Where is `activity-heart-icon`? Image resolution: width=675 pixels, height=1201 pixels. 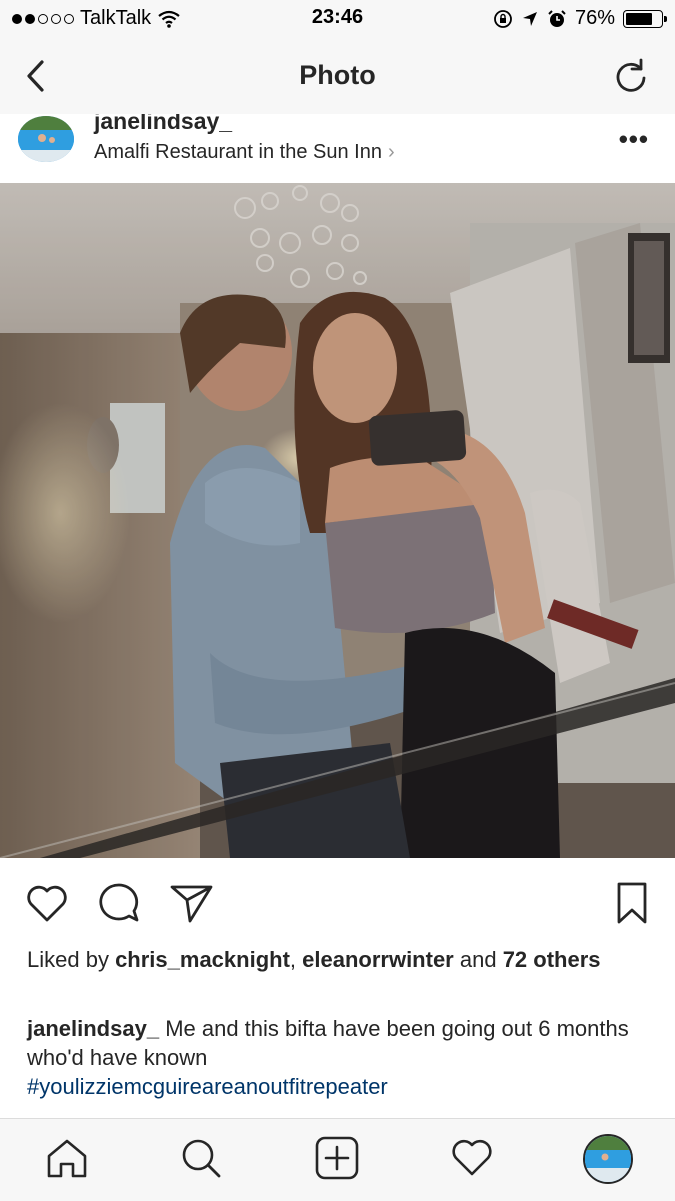
activity-heart-icon is located at coordinates (472, 1158).